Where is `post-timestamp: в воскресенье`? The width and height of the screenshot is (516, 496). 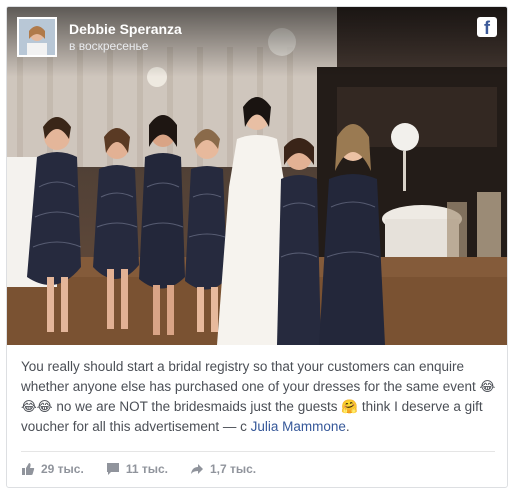
post-timestamp: в воскресенье is located at coordinates (108, 46).